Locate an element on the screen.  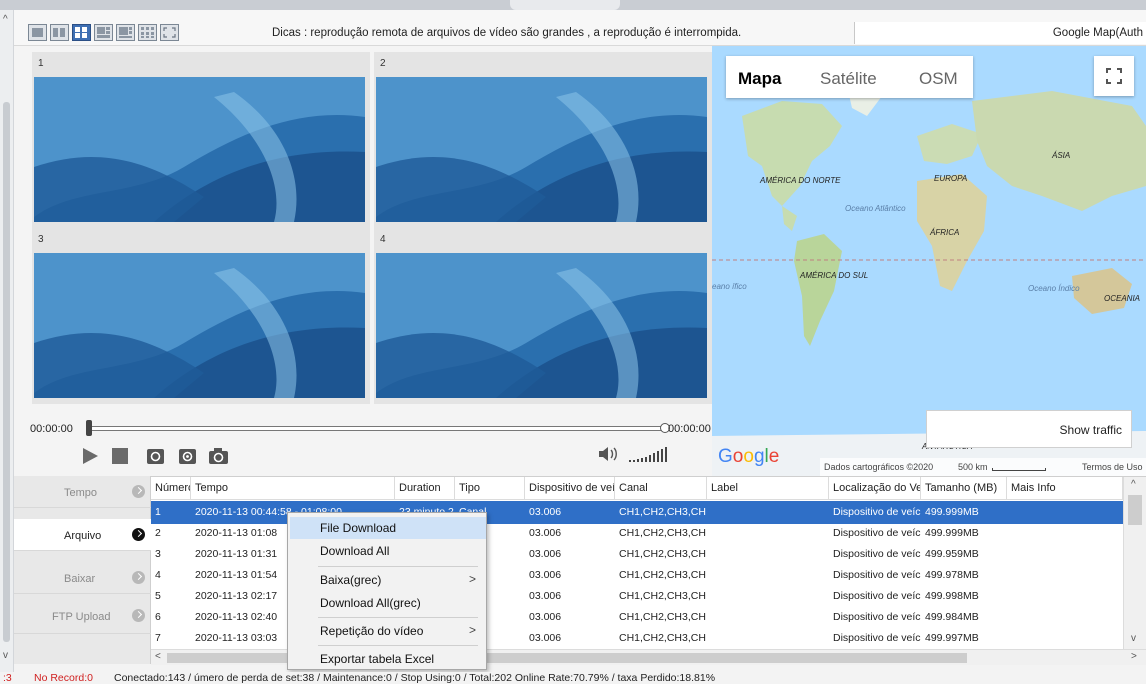
map-tab-satelite: Satélite is located at coordinates (848, 79).